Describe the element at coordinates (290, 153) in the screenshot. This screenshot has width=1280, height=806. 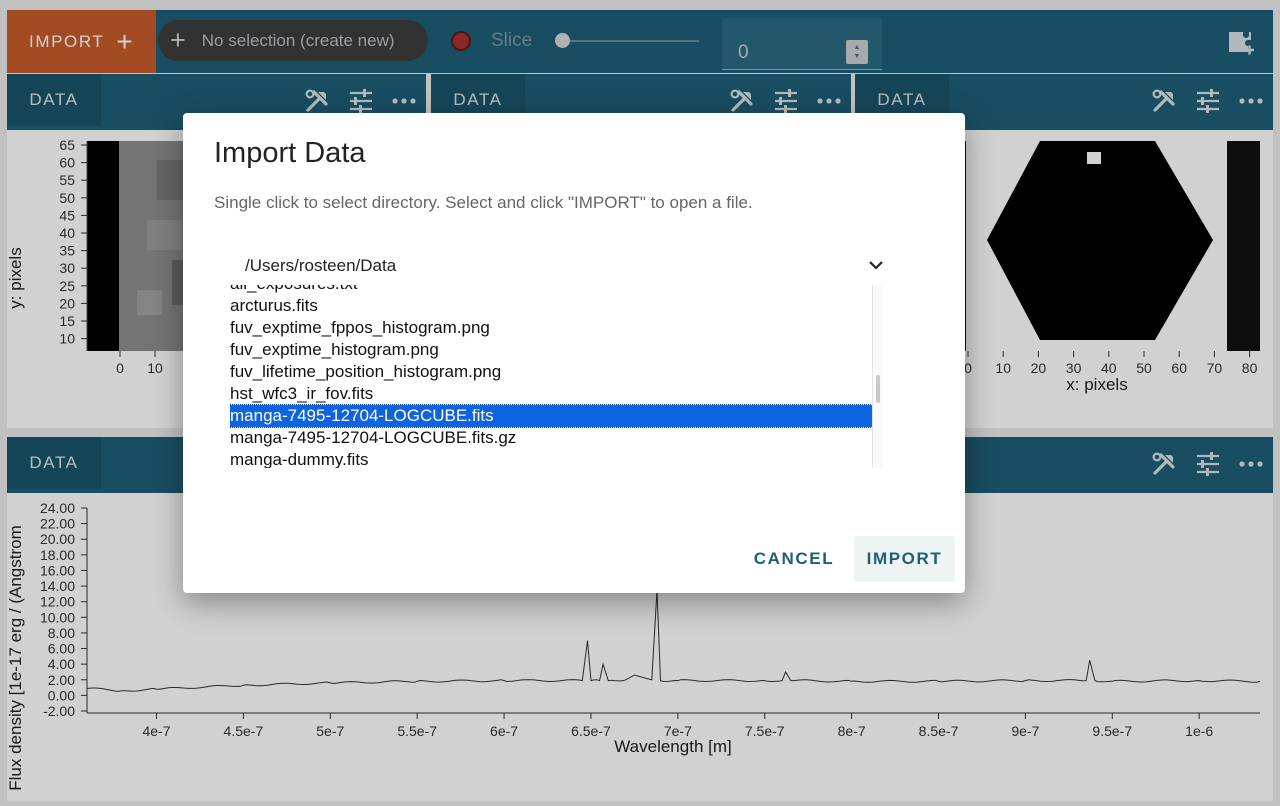
I see `dialog-title: Import Data` at that location.